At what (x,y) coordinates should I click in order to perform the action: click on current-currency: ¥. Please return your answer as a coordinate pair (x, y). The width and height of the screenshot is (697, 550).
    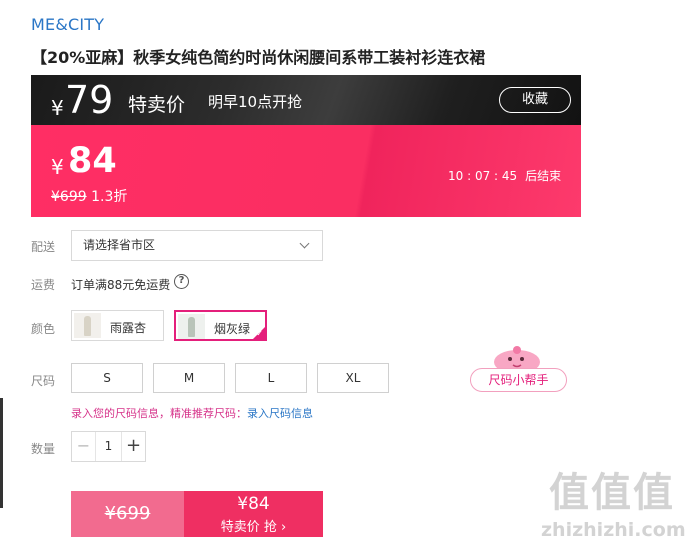
    Looking at the image, I should click on (57, 167).